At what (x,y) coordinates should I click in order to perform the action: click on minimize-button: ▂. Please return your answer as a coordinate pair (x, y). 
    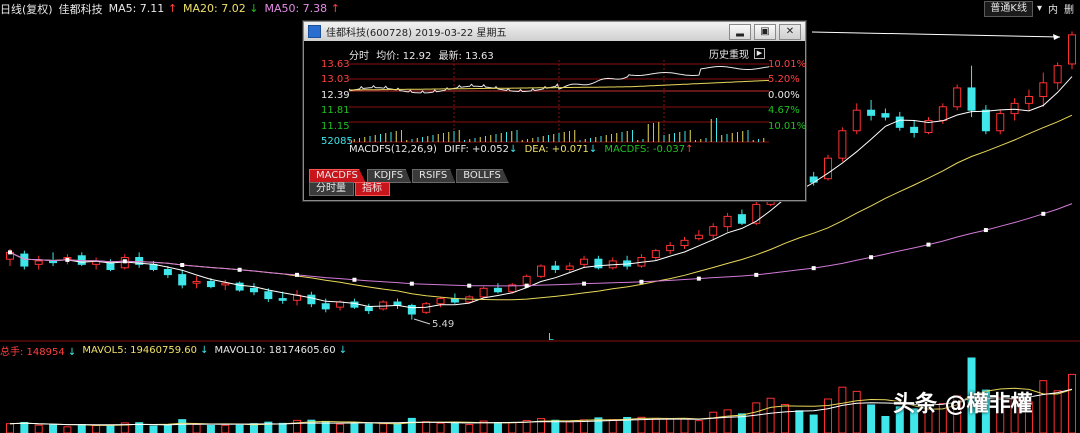
    Looking at the image, I should click on (740, 32).